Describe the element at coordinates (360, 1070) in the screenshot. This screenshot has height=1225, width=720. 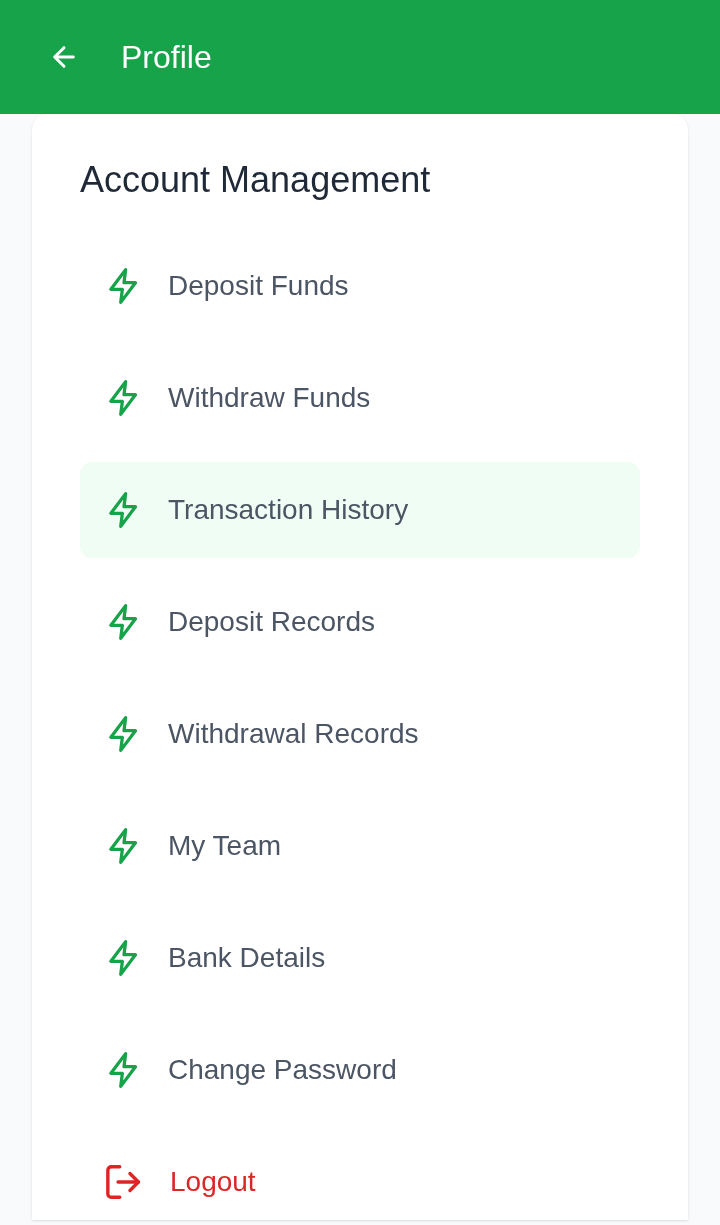
I see `menu-item: Change Password` at that location.